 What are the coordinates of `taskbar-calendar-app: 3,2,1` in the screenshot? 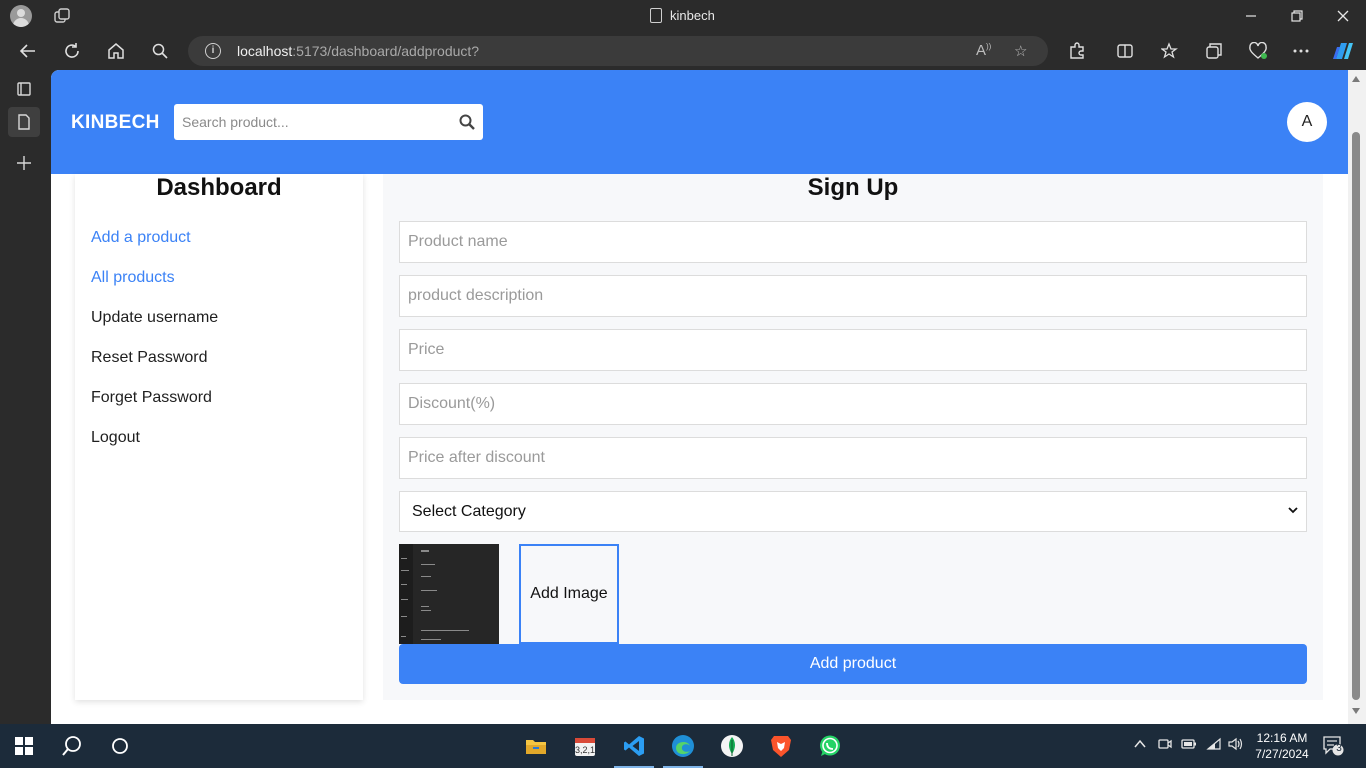 It's located at (585, 746).